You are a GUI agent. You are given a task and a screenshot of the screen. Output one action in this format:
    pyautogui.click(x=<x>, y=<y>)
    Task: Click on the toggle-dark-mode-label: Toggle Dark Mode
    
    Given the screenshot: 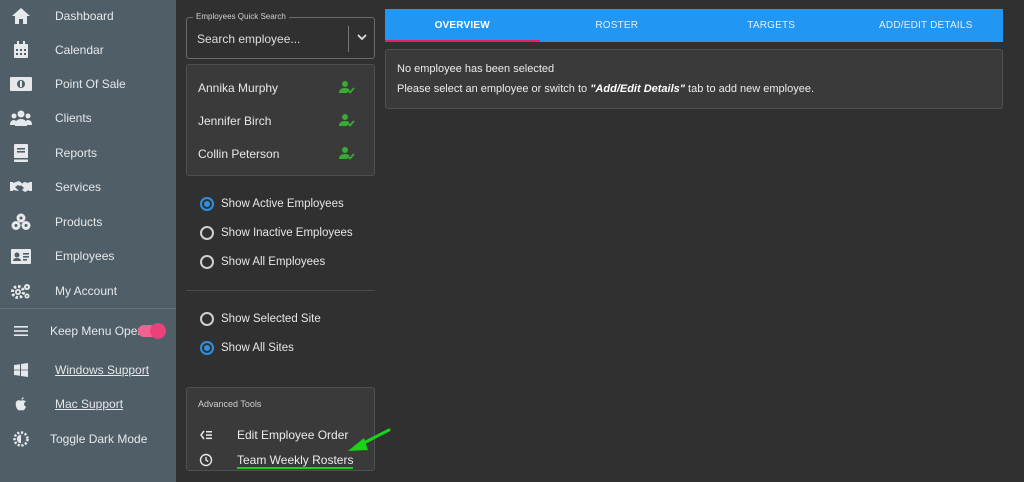 What is the action you would take?
    pyautogui.click(x=99, y=439)
    